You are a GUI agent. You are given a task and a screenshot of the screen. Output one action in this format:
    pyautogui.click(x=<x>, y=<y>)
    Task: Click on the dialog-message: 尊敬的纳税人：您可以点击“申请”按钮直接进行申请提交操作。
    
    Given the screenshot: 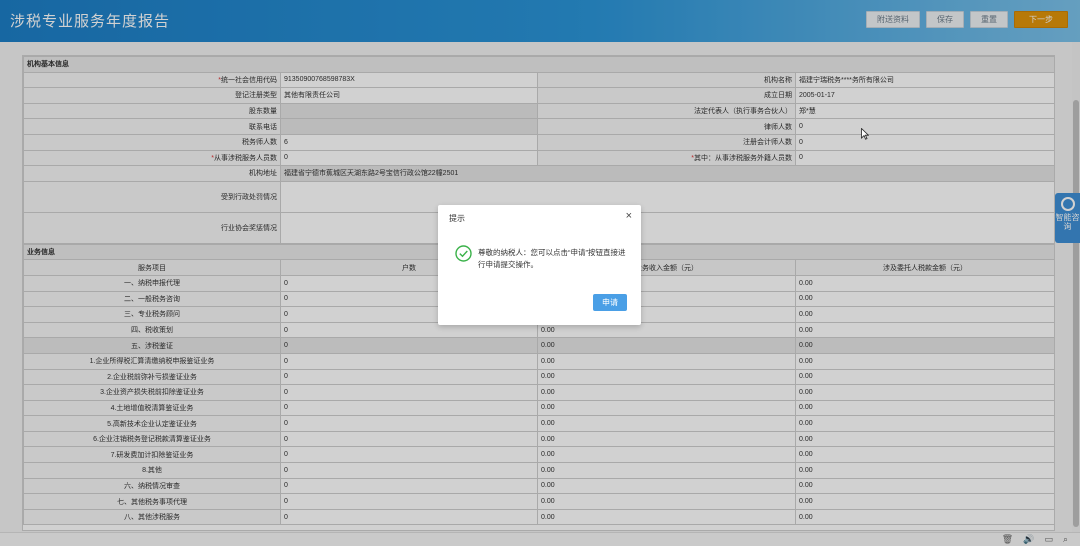 What is the action you would take?
    pyautogui.click(x=552, y=258)
    